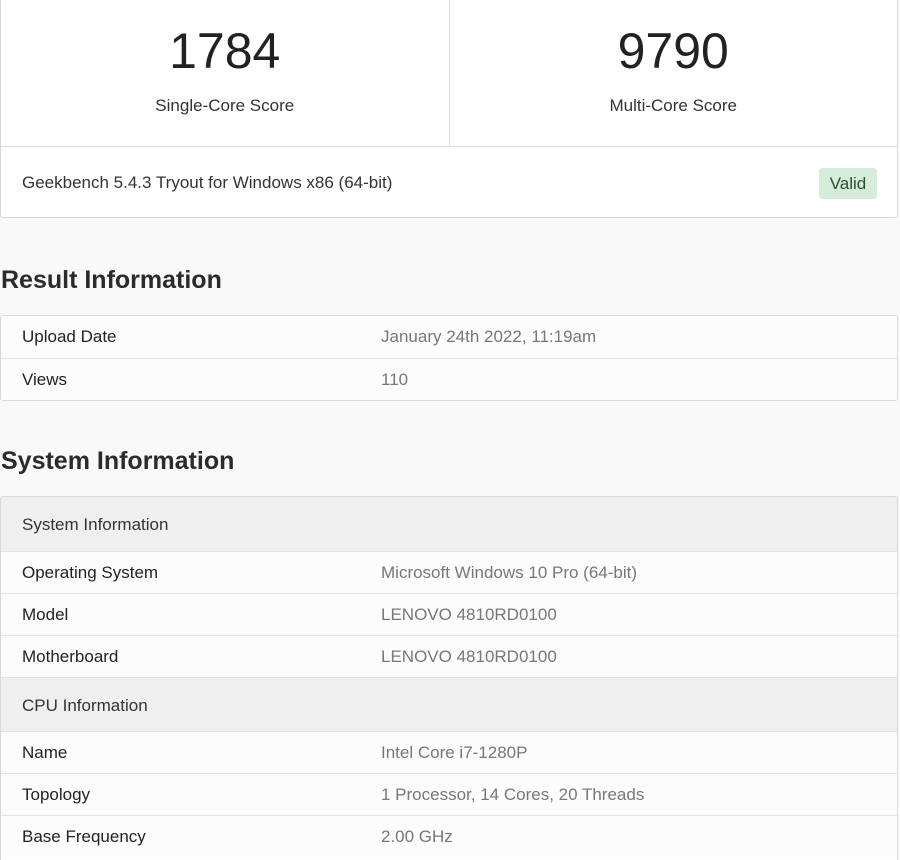 The width and height of the screenshot is (900, 860). What do you see at coordinates (395, 379) in the screenshot?
I see `row-value: 110` at bounding box center [395, 379].